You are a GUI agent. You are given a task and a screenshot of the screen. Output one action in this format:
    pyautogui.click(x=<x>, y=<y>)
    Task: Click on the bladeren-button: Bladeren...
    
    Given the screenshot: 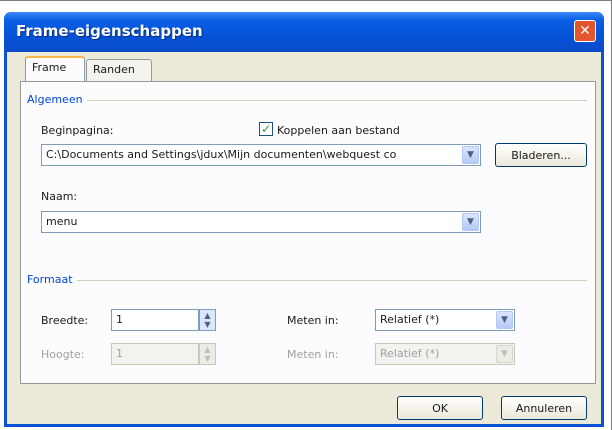 What is the action you would take?
    pyautogui.click(x=541, y=155)
    